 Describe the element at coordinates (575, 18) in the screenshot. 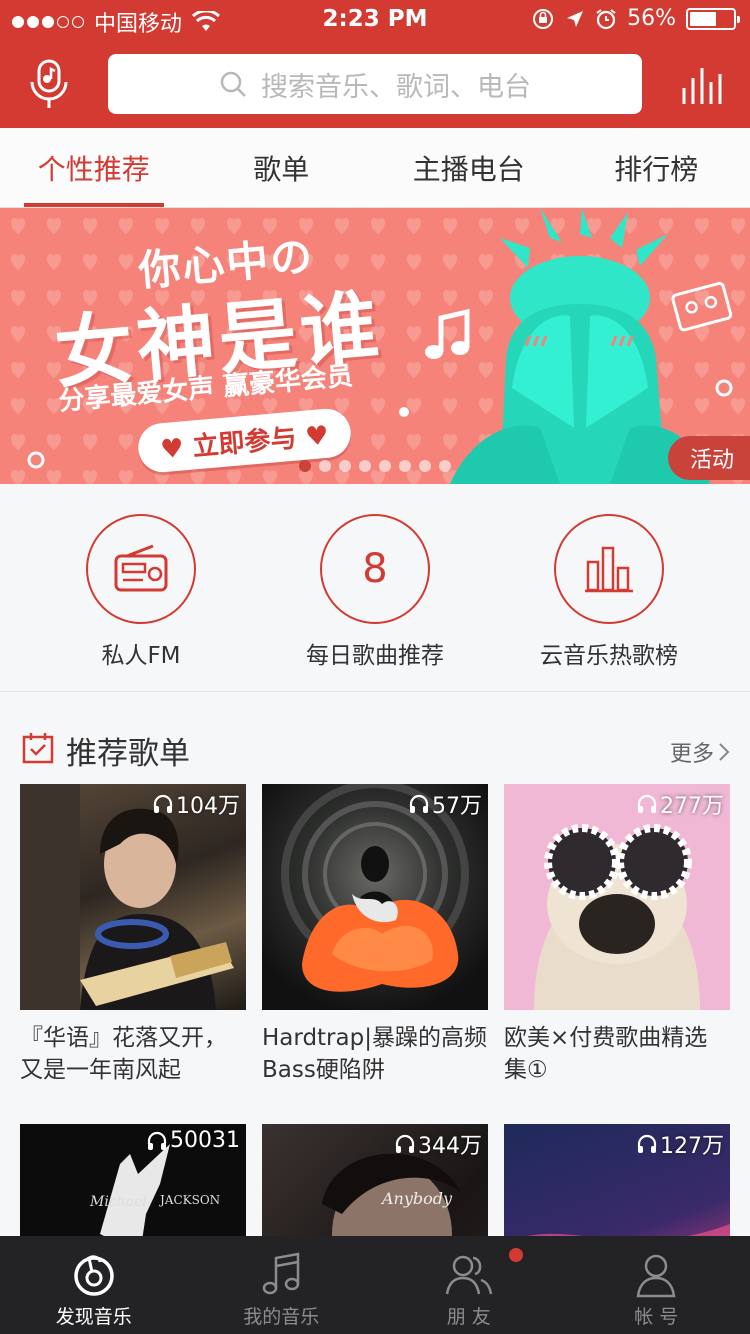

I see `location-icon` at that location.